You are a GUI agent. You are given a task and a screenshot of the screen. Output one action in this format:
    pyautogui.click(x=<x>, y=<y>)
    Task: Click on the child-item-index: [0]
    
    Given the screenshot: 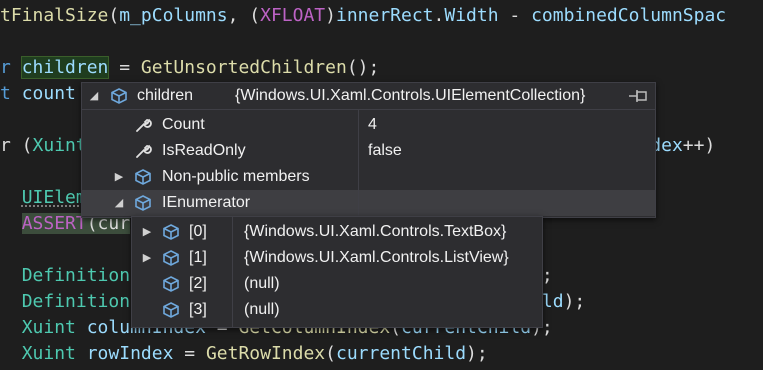 What is the action you would take?
    pyautogui.click(x=198, y=231)
    